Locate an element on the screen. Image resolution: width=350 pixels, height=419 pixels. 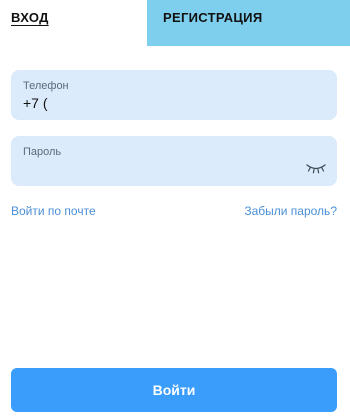
tab-register-label: РЕГИСТРАЦИЯ is located at coordinates (213, 17).